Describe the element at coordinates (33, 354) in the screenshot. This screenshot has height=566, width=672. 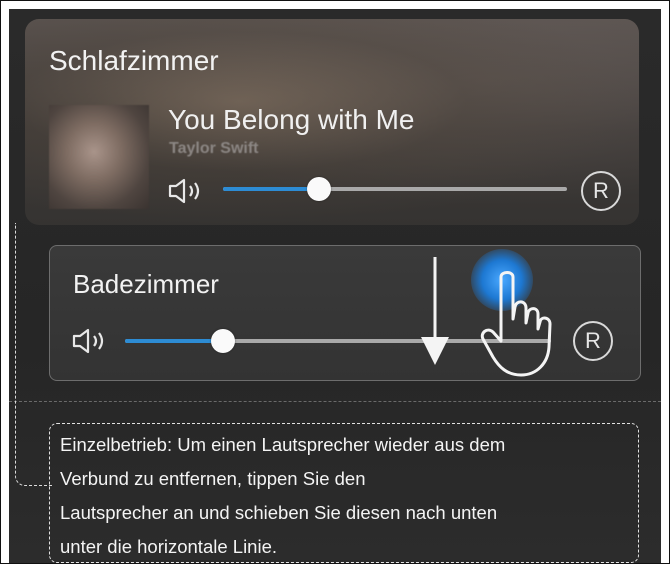
I see `callout-connector` at that location.